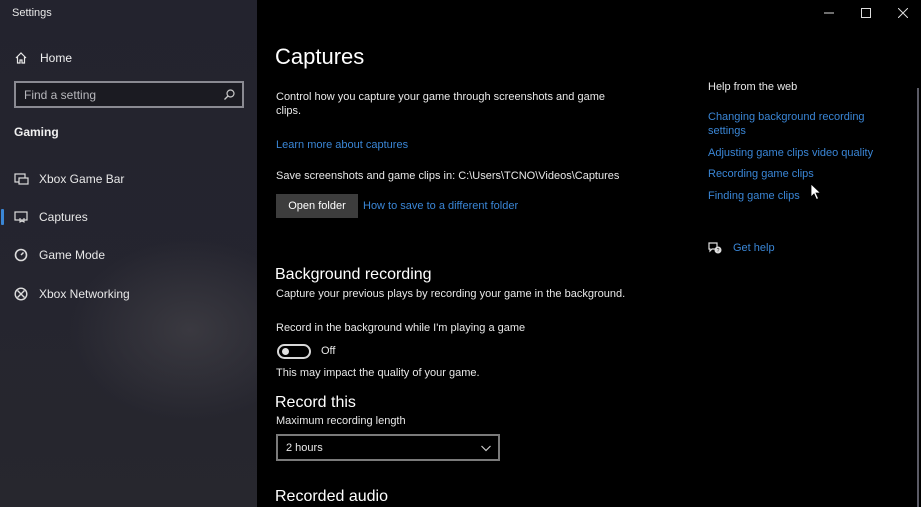 The width and height of the screenshot is (921, 507). I want to click on game-mode-icon, so click(21, 255).